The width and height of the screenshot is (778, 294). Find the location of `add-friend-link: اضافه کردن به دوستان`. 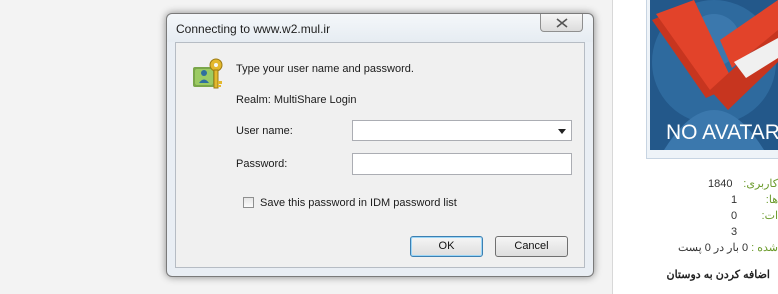

add-friend-link: اضافه کردن به دوستان is located at coordinates (719, 274).